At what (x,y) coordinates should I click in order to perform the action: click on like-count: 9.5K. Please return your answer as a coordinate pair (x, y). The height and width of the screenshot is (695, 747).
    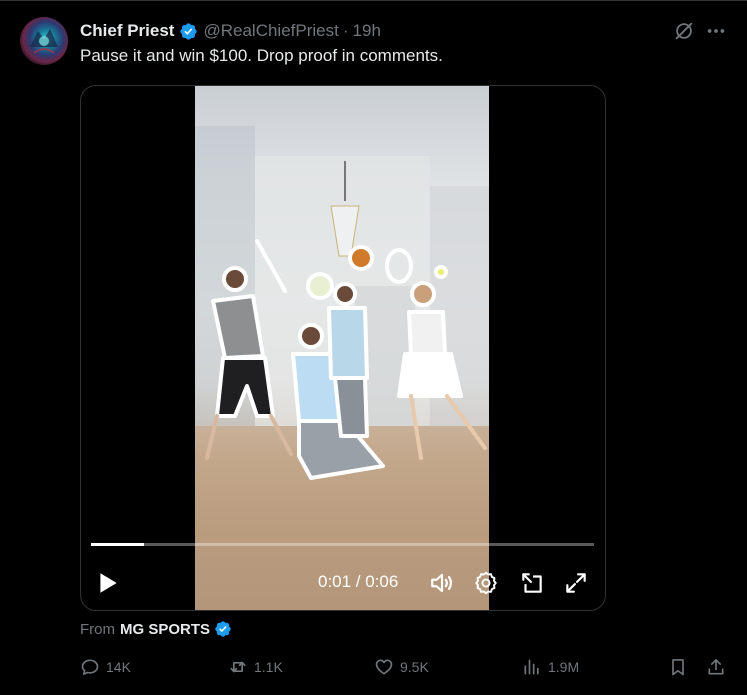
    Looking at the image, I should click on (414, 667).